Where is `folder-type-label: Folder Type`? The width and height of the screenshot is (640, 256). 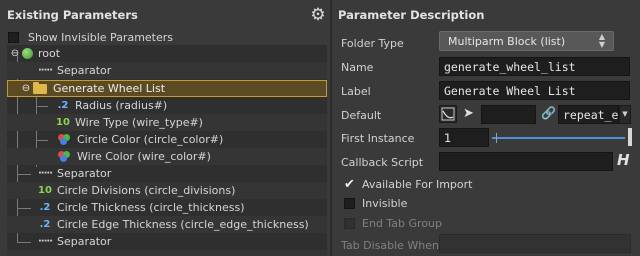
folder-type-label: Folder Type is located at coordinates (372, 43).